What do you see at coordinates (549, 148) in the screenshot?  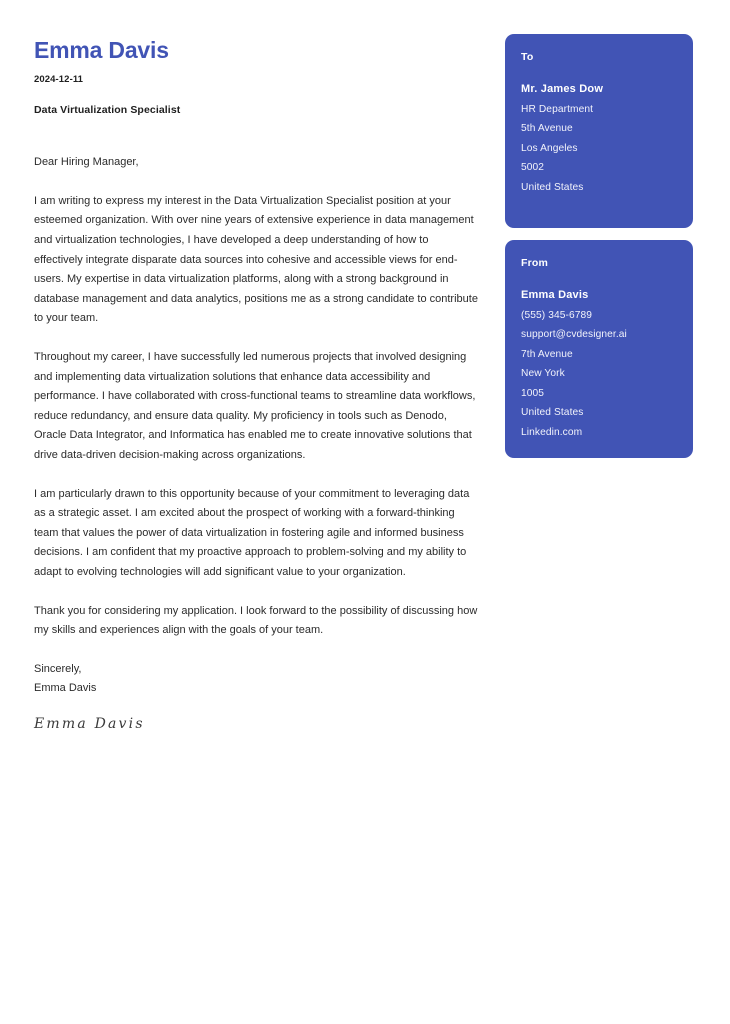 I see `recipient-line: Los Angeles` at bounding box center [549, 148].